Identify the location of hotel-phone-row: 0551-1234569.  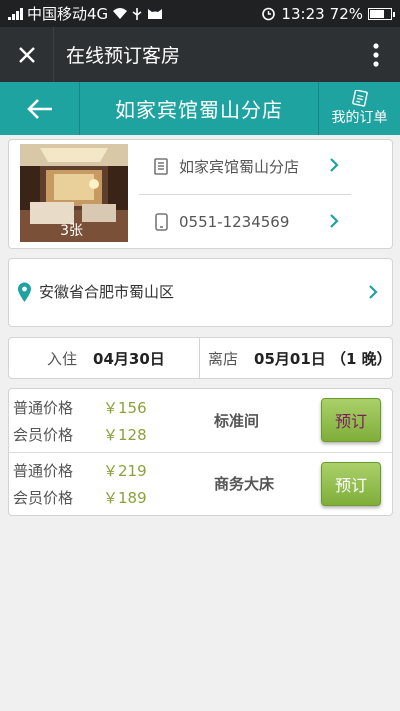
(253, 222).